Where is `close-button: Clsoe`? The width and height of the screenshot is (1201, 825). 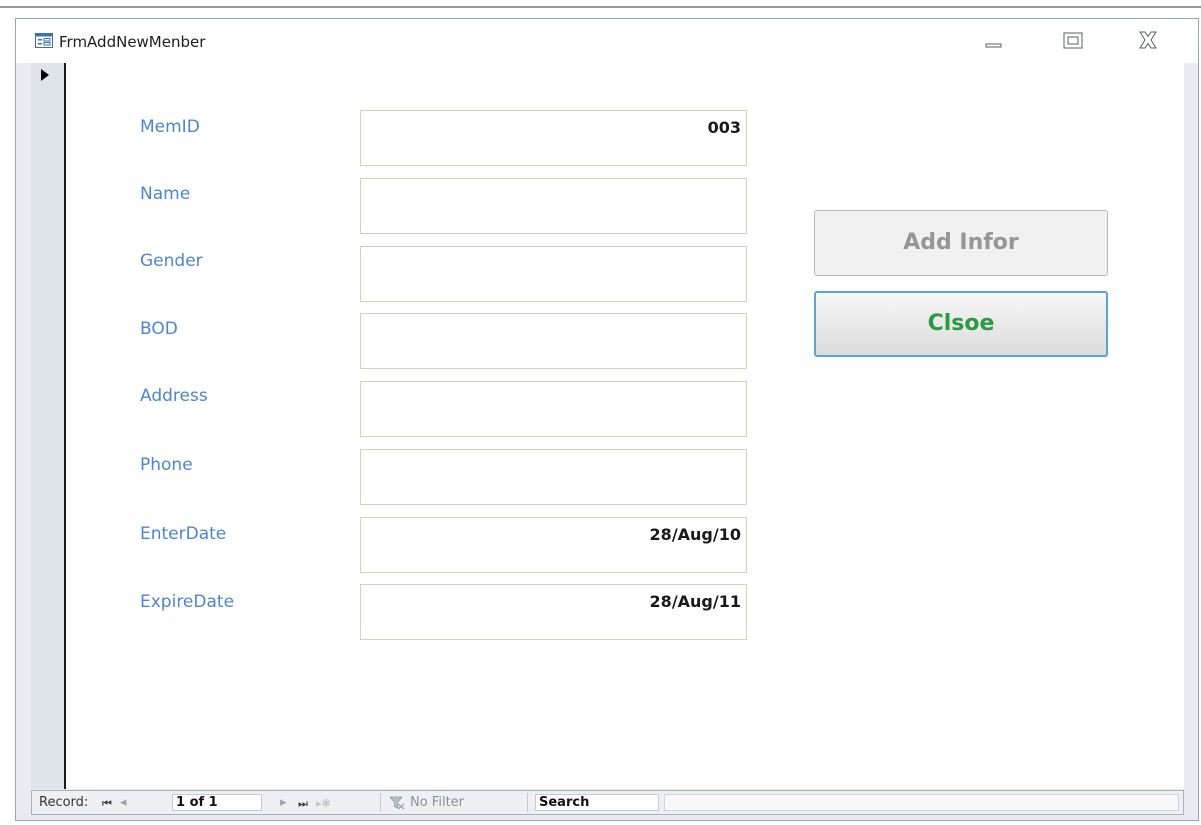
close-button: Clsoe is located at coordinates (961, 324).